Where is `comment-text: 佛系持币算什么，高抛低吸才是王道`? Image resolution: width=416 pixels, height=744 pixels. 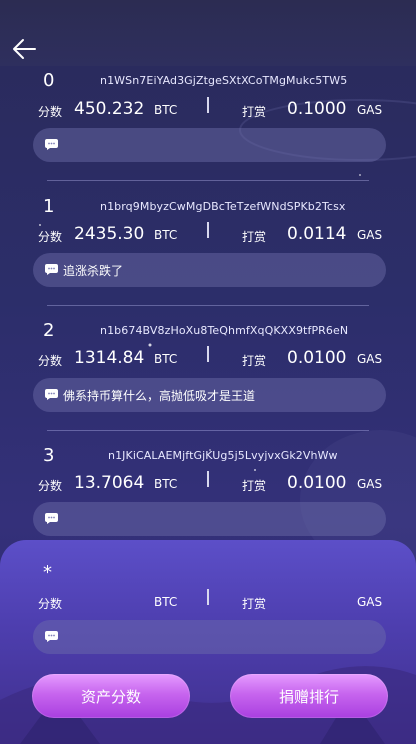
comment-text: 佛系持币算什么，高抛低吸才是王道 is located at coordinates (159, 396).